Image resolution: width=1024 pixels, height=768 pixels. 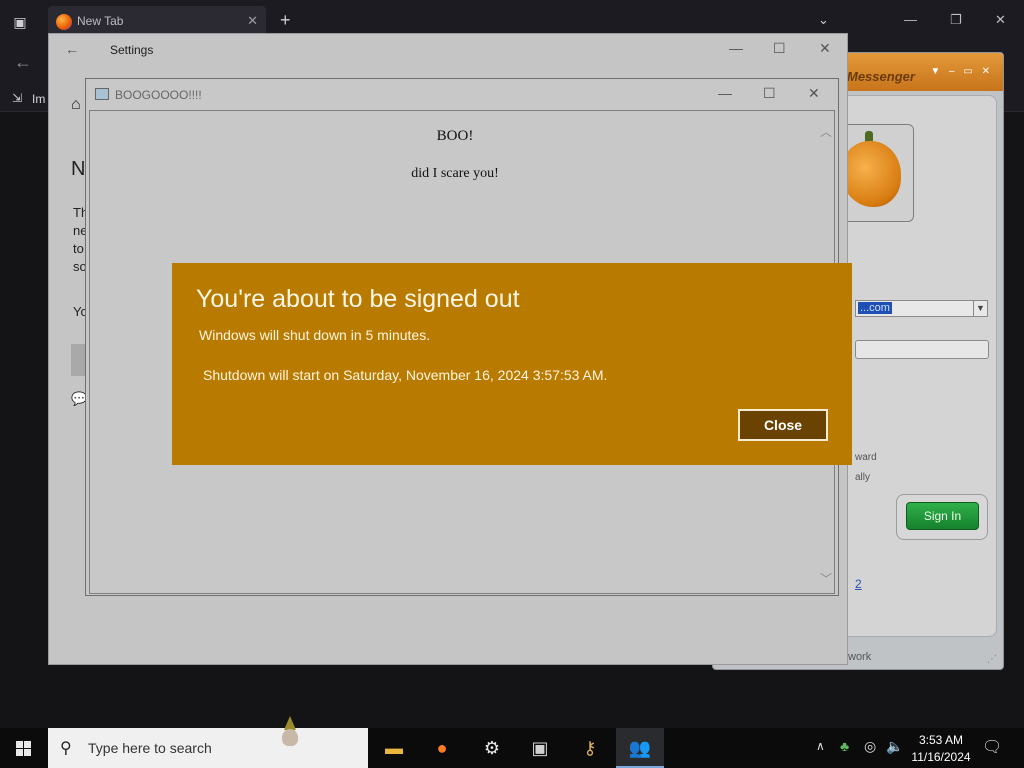 I want to click on messenger-icon: 👥, so click(x=640, y=748).